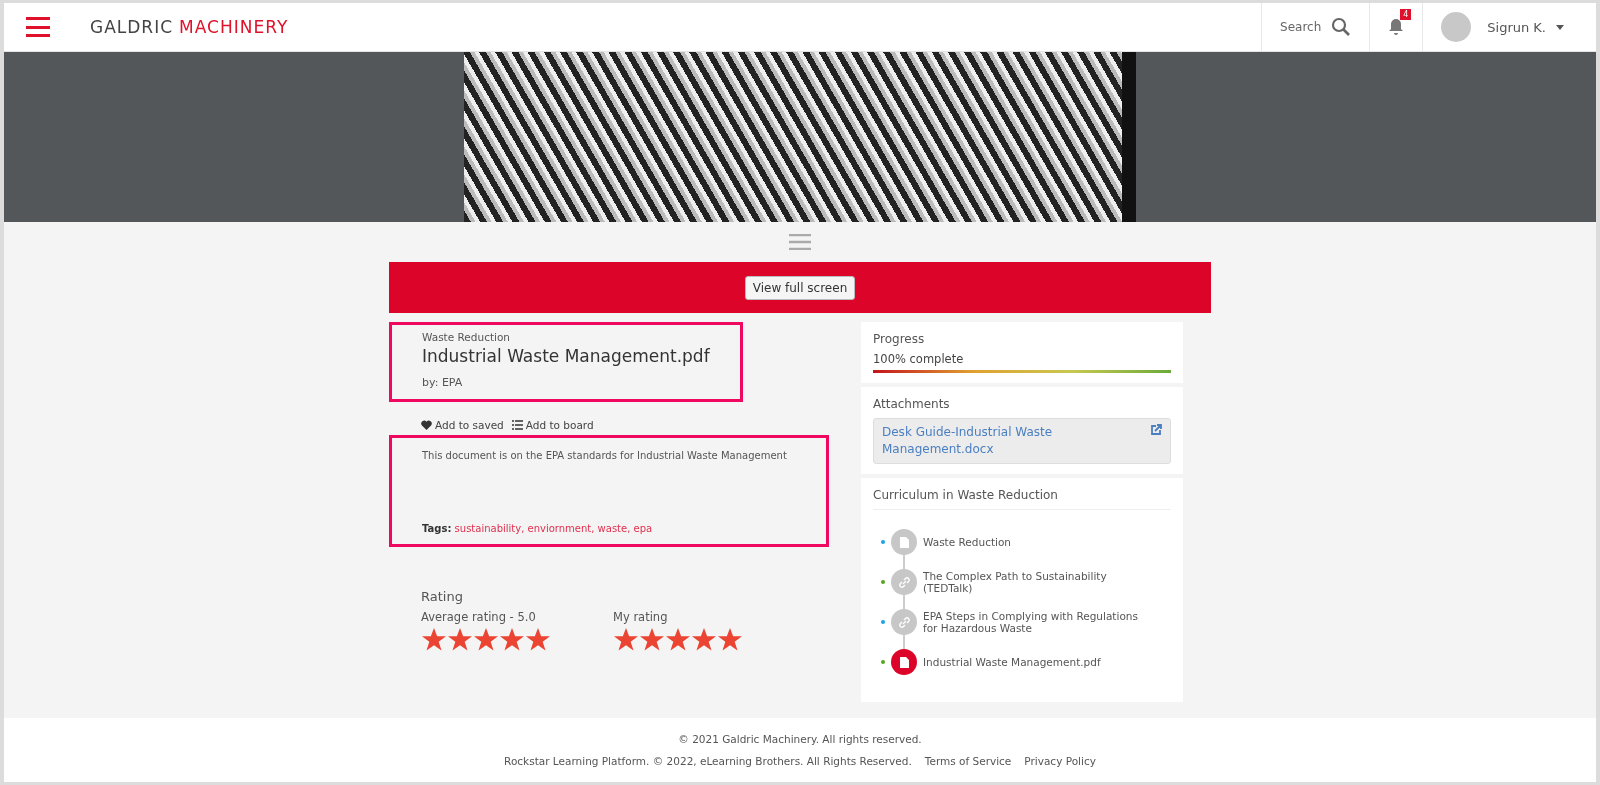 The height and width of the screenshot is (785, 1600). Describe the element at coordinates (1022, 441) in the screenshot. I see `attachment-link: Desk Guide-Industrial Waste Management.docx` at that location.